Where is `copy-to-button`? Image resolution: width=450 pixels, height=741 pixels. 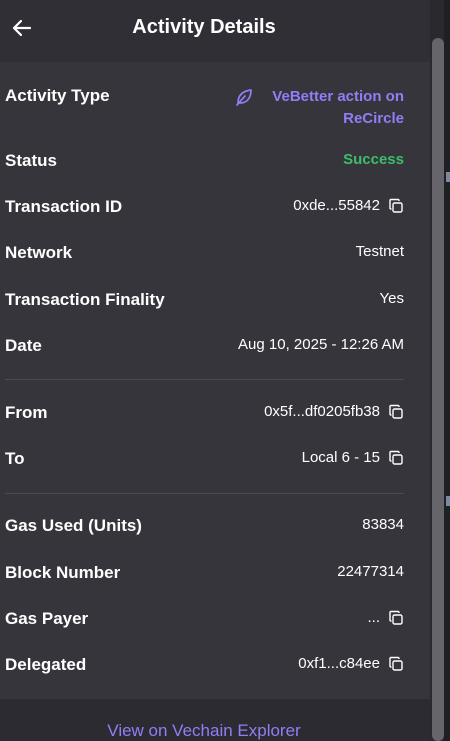 copy-to-button is located at coordinates (396, 458).